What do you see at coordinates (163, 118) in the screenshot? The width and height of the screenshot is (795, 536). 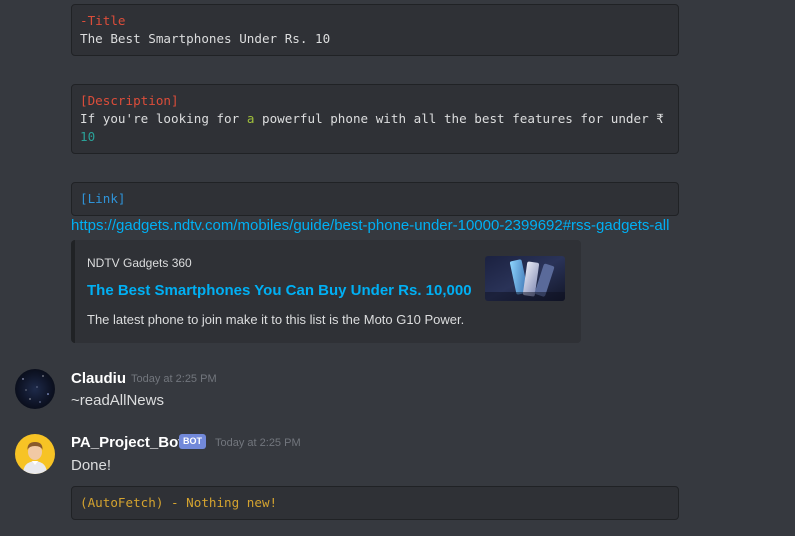 I see `description-text-1: If you're looking for` at bounding box center [163, 118].